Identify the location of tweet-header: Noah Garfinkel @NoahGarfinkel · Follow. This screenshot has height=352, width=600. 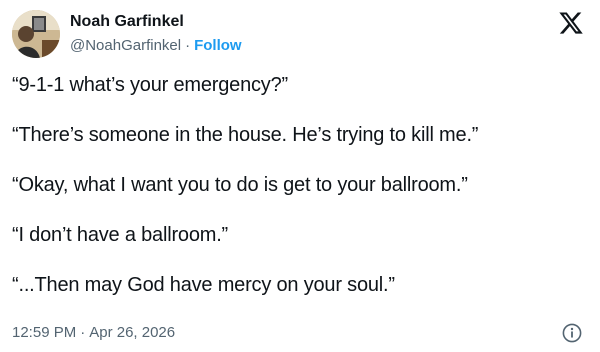
(300, 33).